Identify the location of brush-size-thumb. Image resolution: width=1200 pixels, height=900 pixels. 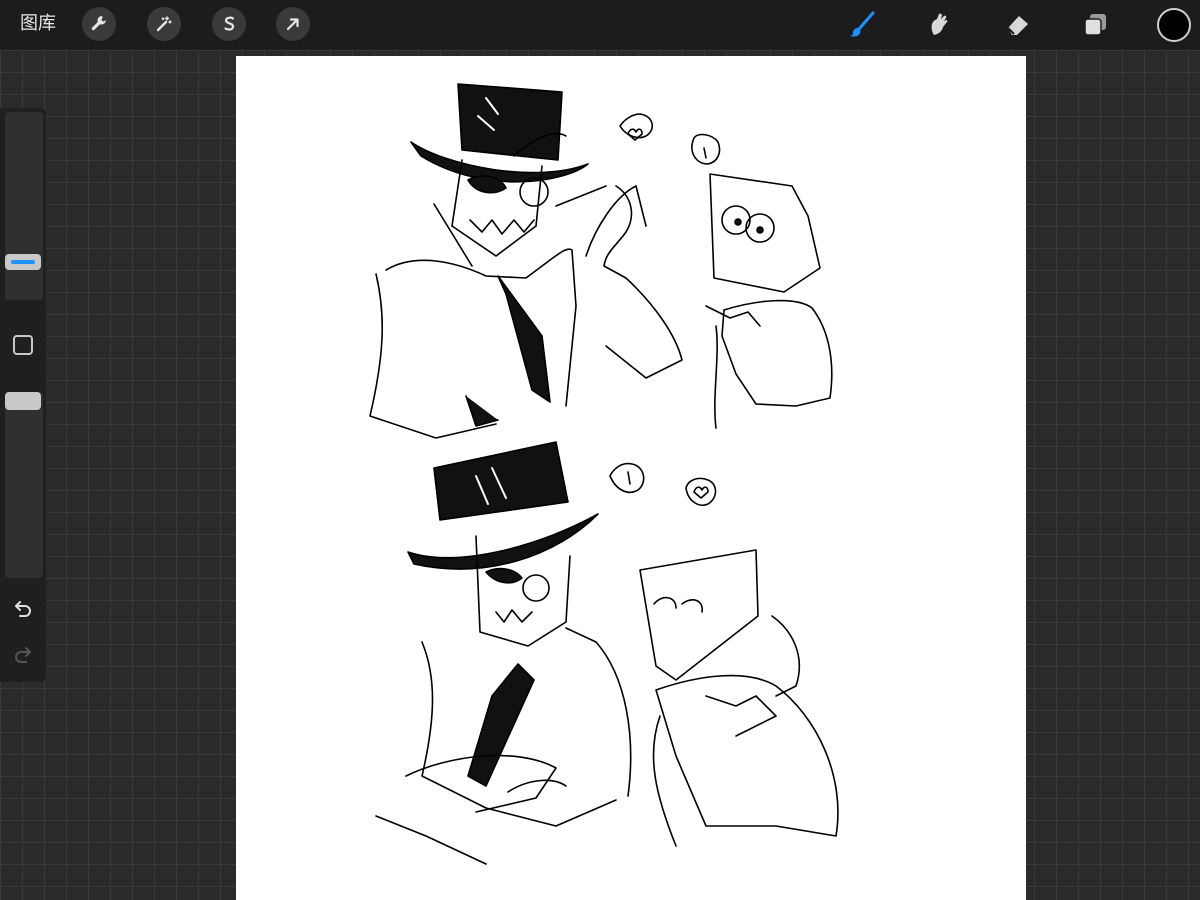
(23, 262).